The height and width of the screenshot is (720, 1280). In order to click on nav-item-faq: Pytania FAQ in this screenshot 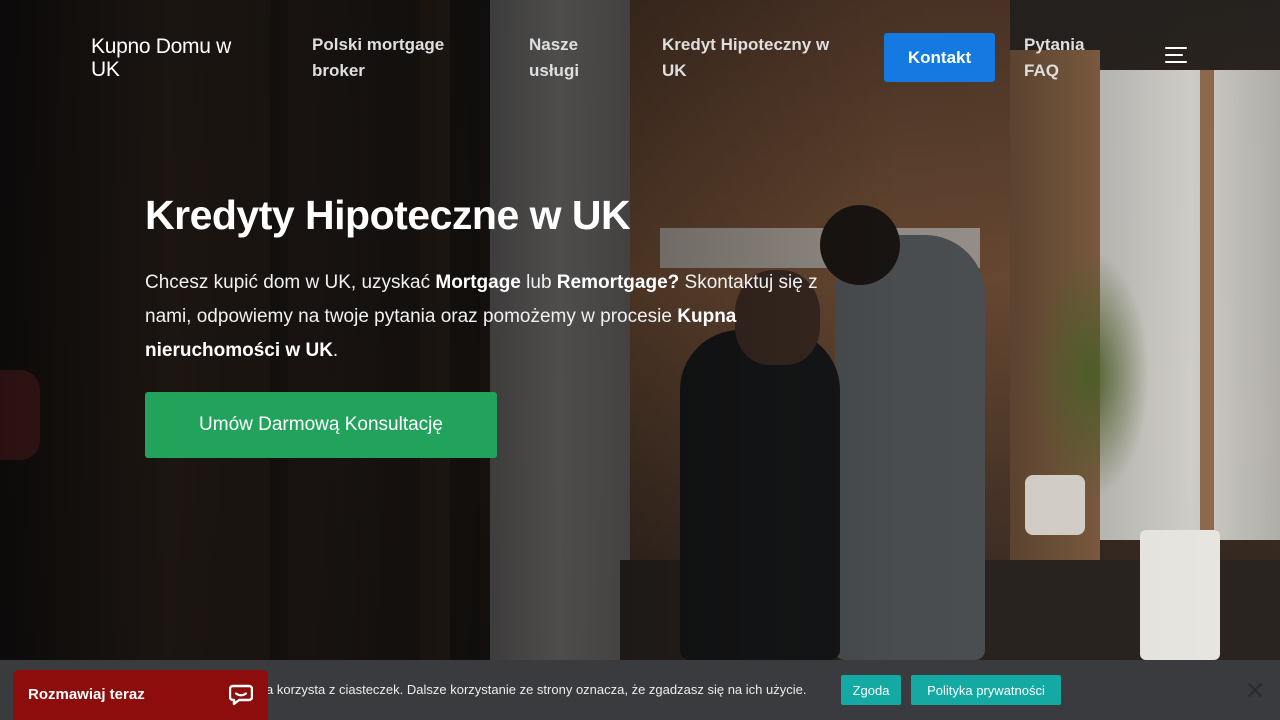, I will do `click(1064, 58)`.